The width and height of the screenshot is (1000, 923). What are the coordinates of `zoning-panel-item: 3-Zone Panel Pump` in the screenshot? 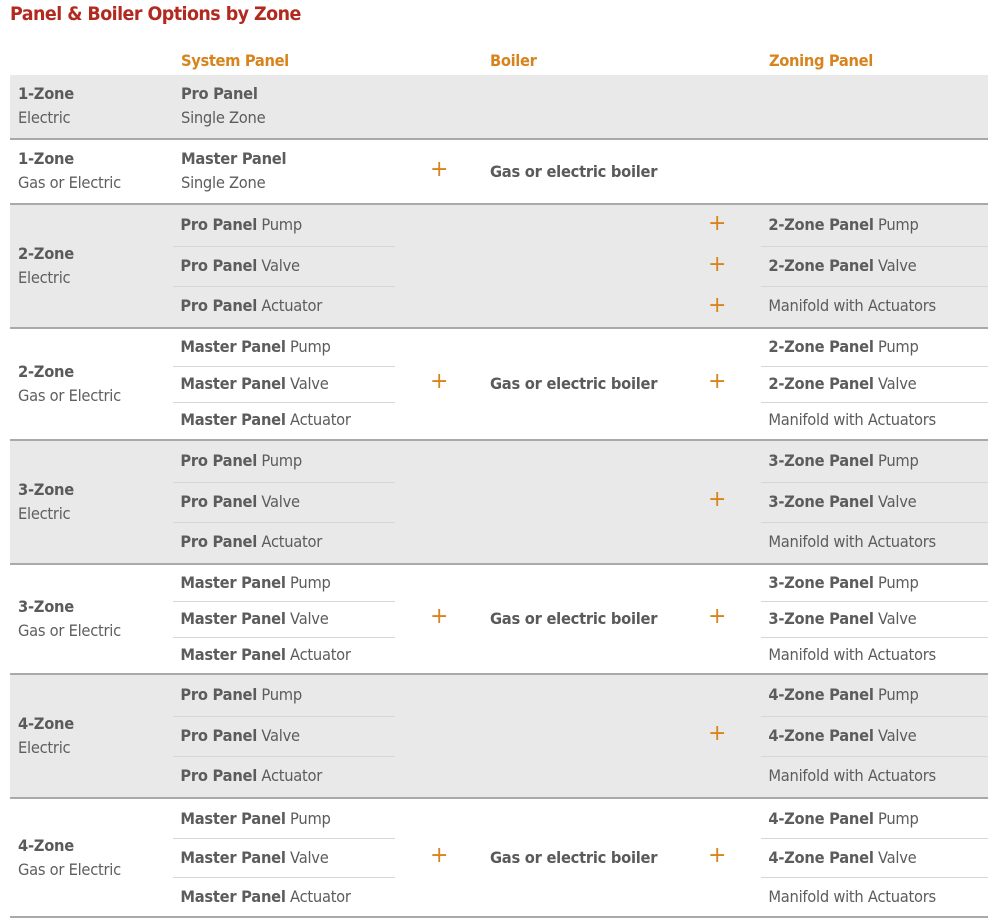 It's located at (874, 461).